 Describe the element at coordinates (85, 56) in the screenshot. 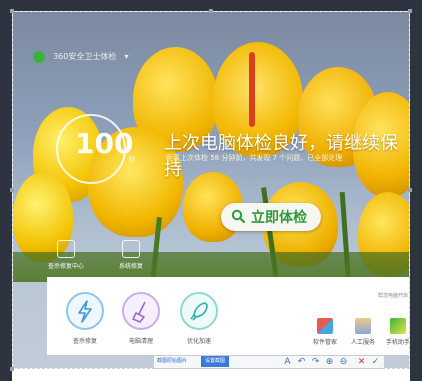

I see `brand-name: 360安全卫士体检` at that location.